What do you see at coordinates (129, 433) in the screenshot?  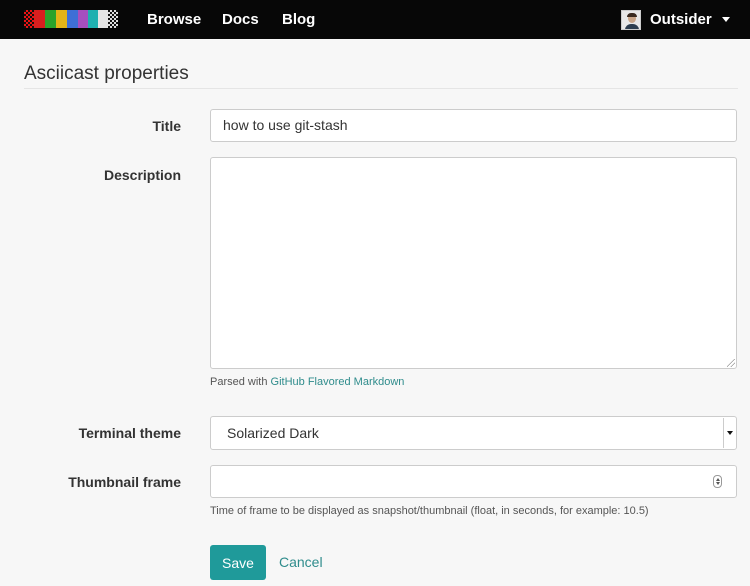 I see `terminal-theme-label: Terminal theme` at bounding box center [129, 433].